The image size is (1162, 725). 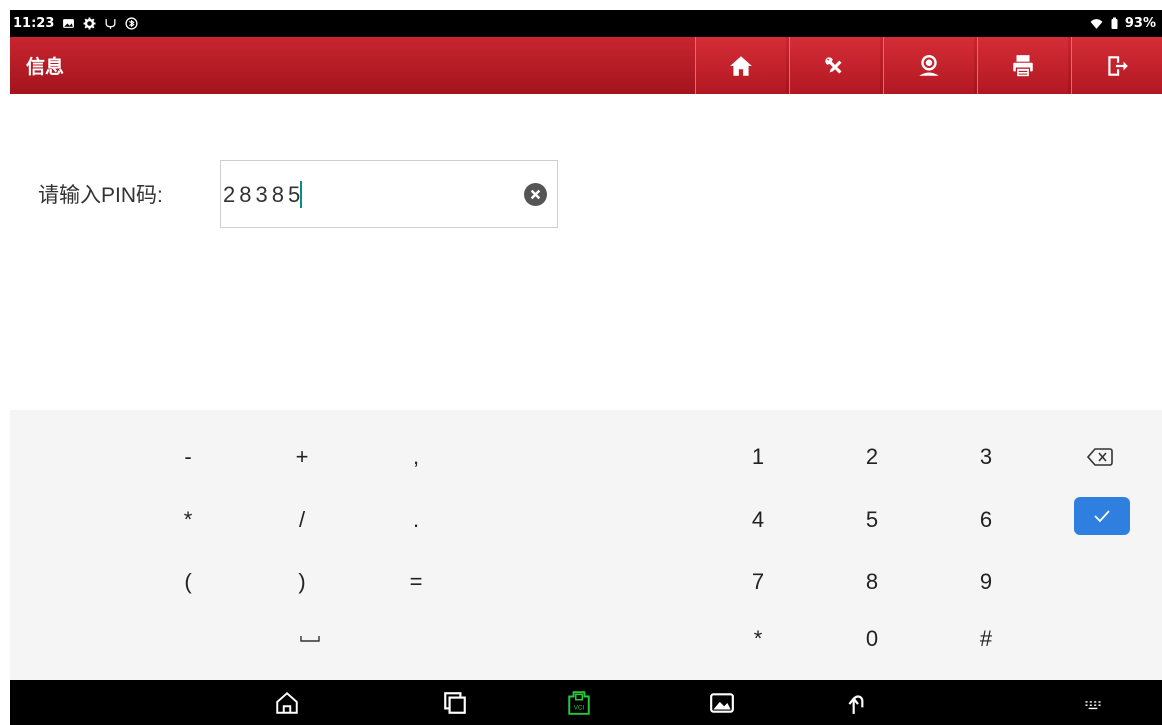 What do you see at coordinates (389, 194) in the screenshot?
I see `pin-input: 28385` at bounding box center [389, 194].